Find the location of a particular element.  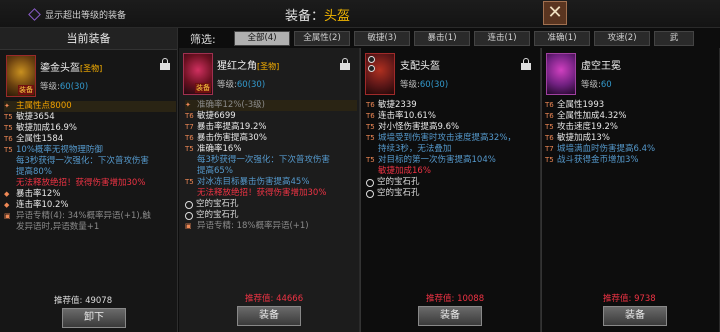

stat-text: 准确率16% is located at coordinates (219, 149).